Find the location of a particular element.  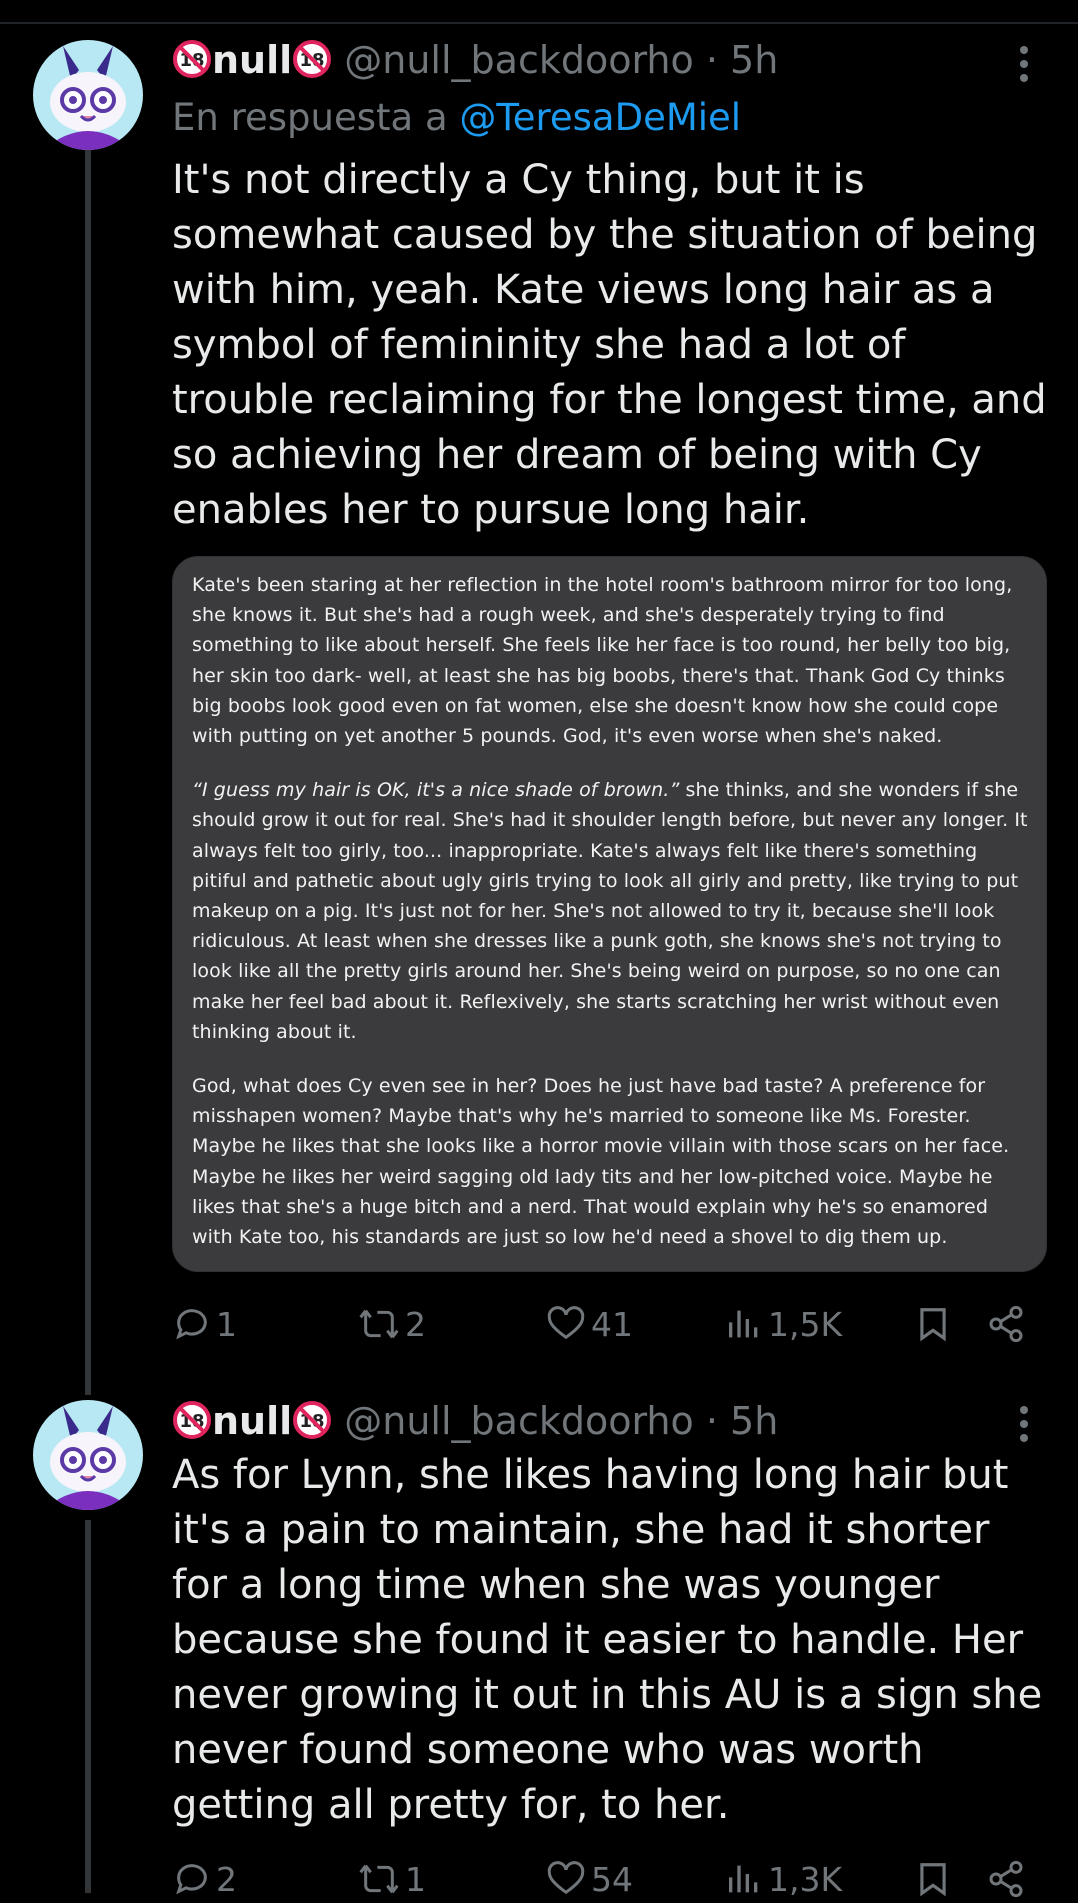

post-actions: 1 2 41 1,5K is located at coordinates (602, 1324).